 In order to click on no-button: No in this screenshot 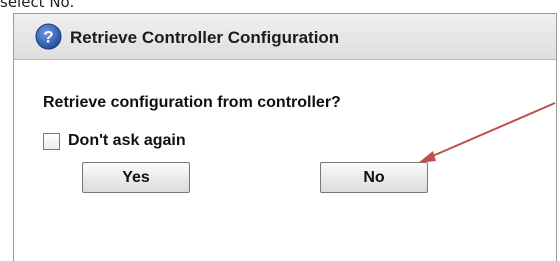, I will do `click(374, 177)`.